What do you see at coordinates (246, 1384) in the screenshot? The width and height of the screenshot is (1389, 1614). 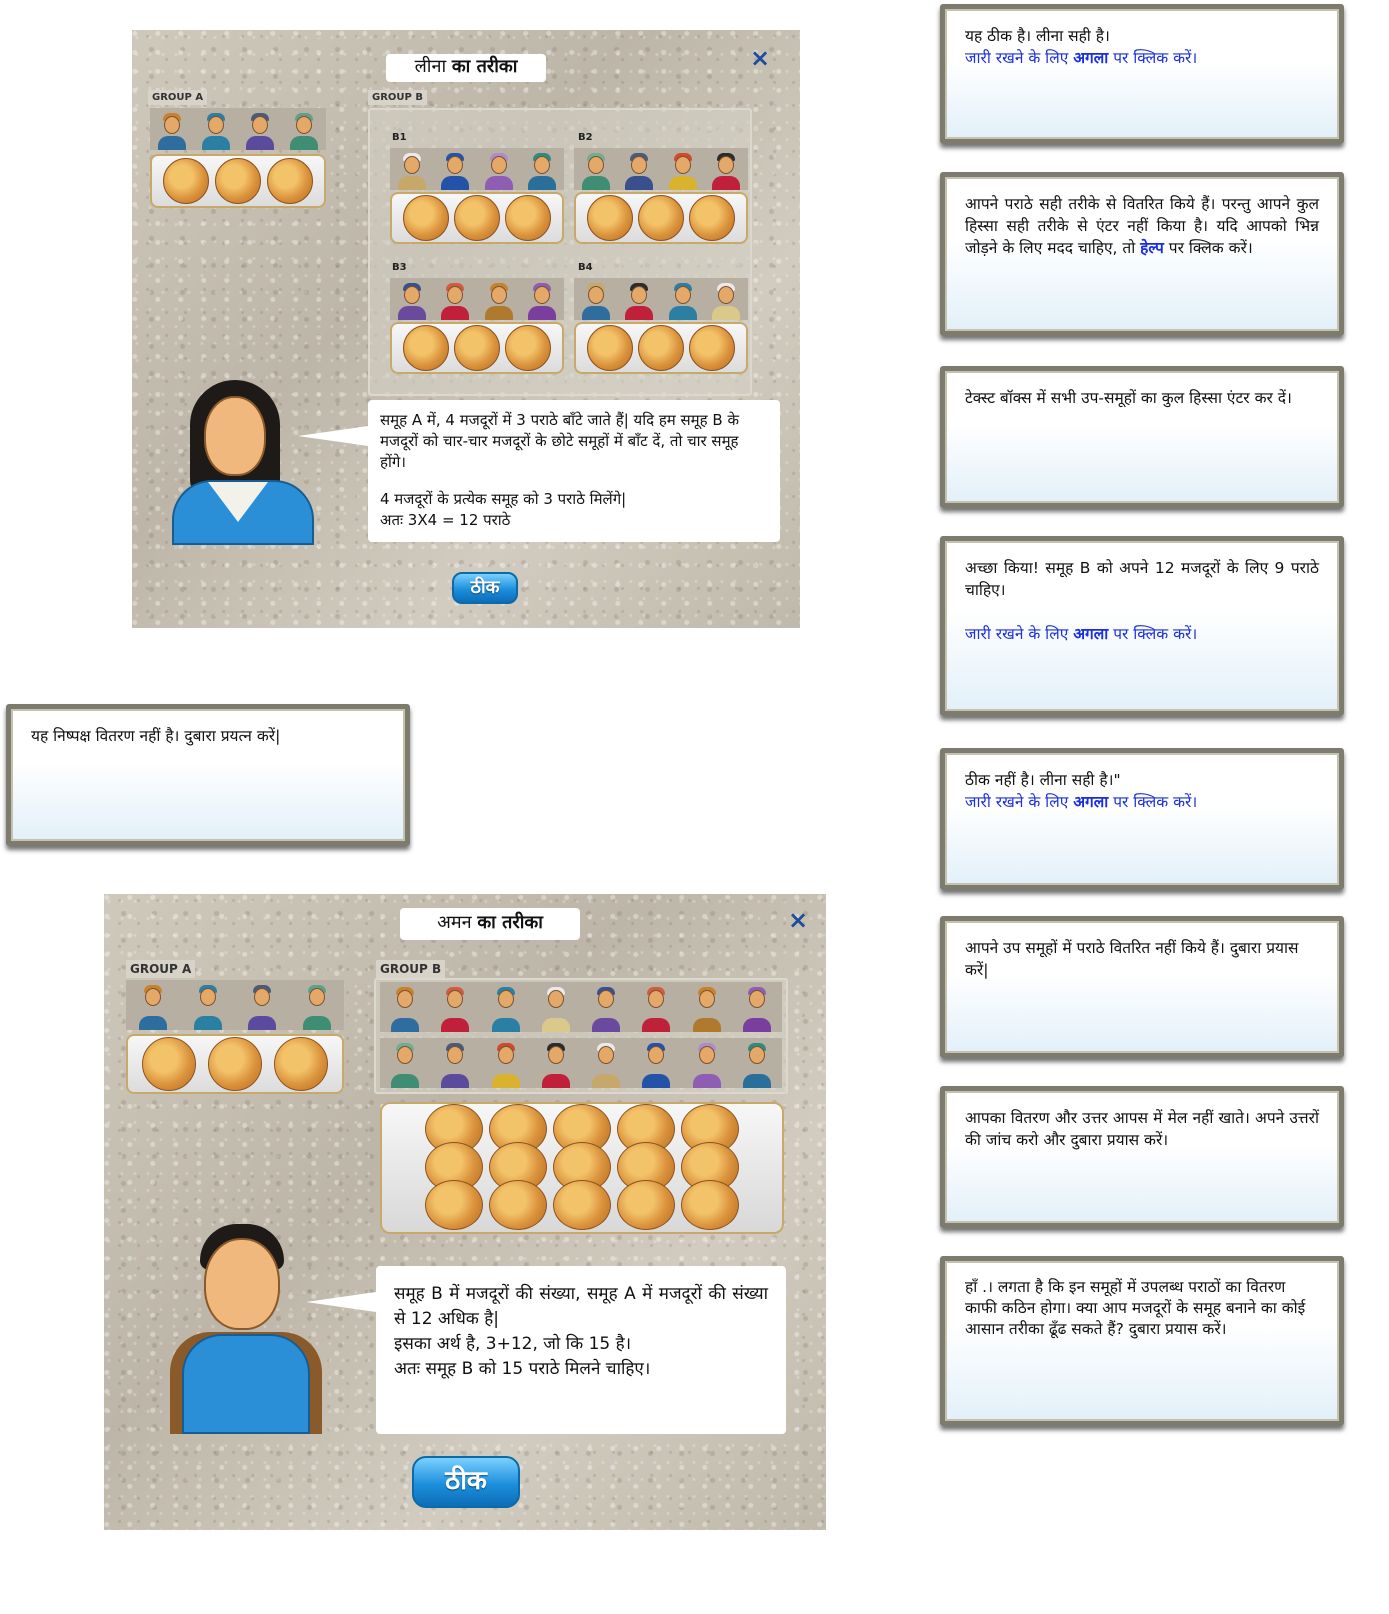 I see `avatar-torso` at bounding box center [246, 1384].